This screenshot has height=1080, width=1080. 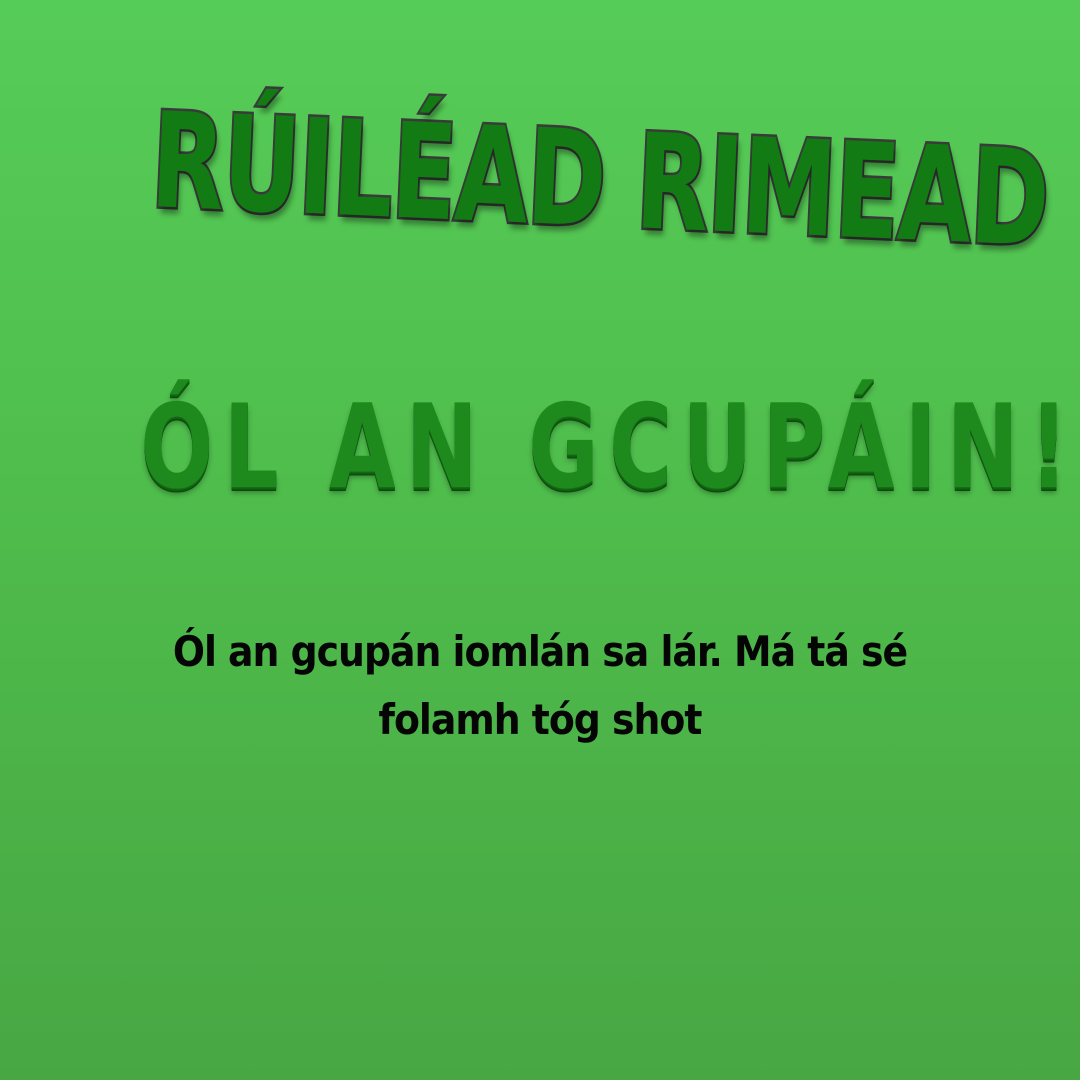 I want to click on card-instruction-line: Ól an gcupán iomlán sa lár. Má tá sé, so click(x=540, y=651).